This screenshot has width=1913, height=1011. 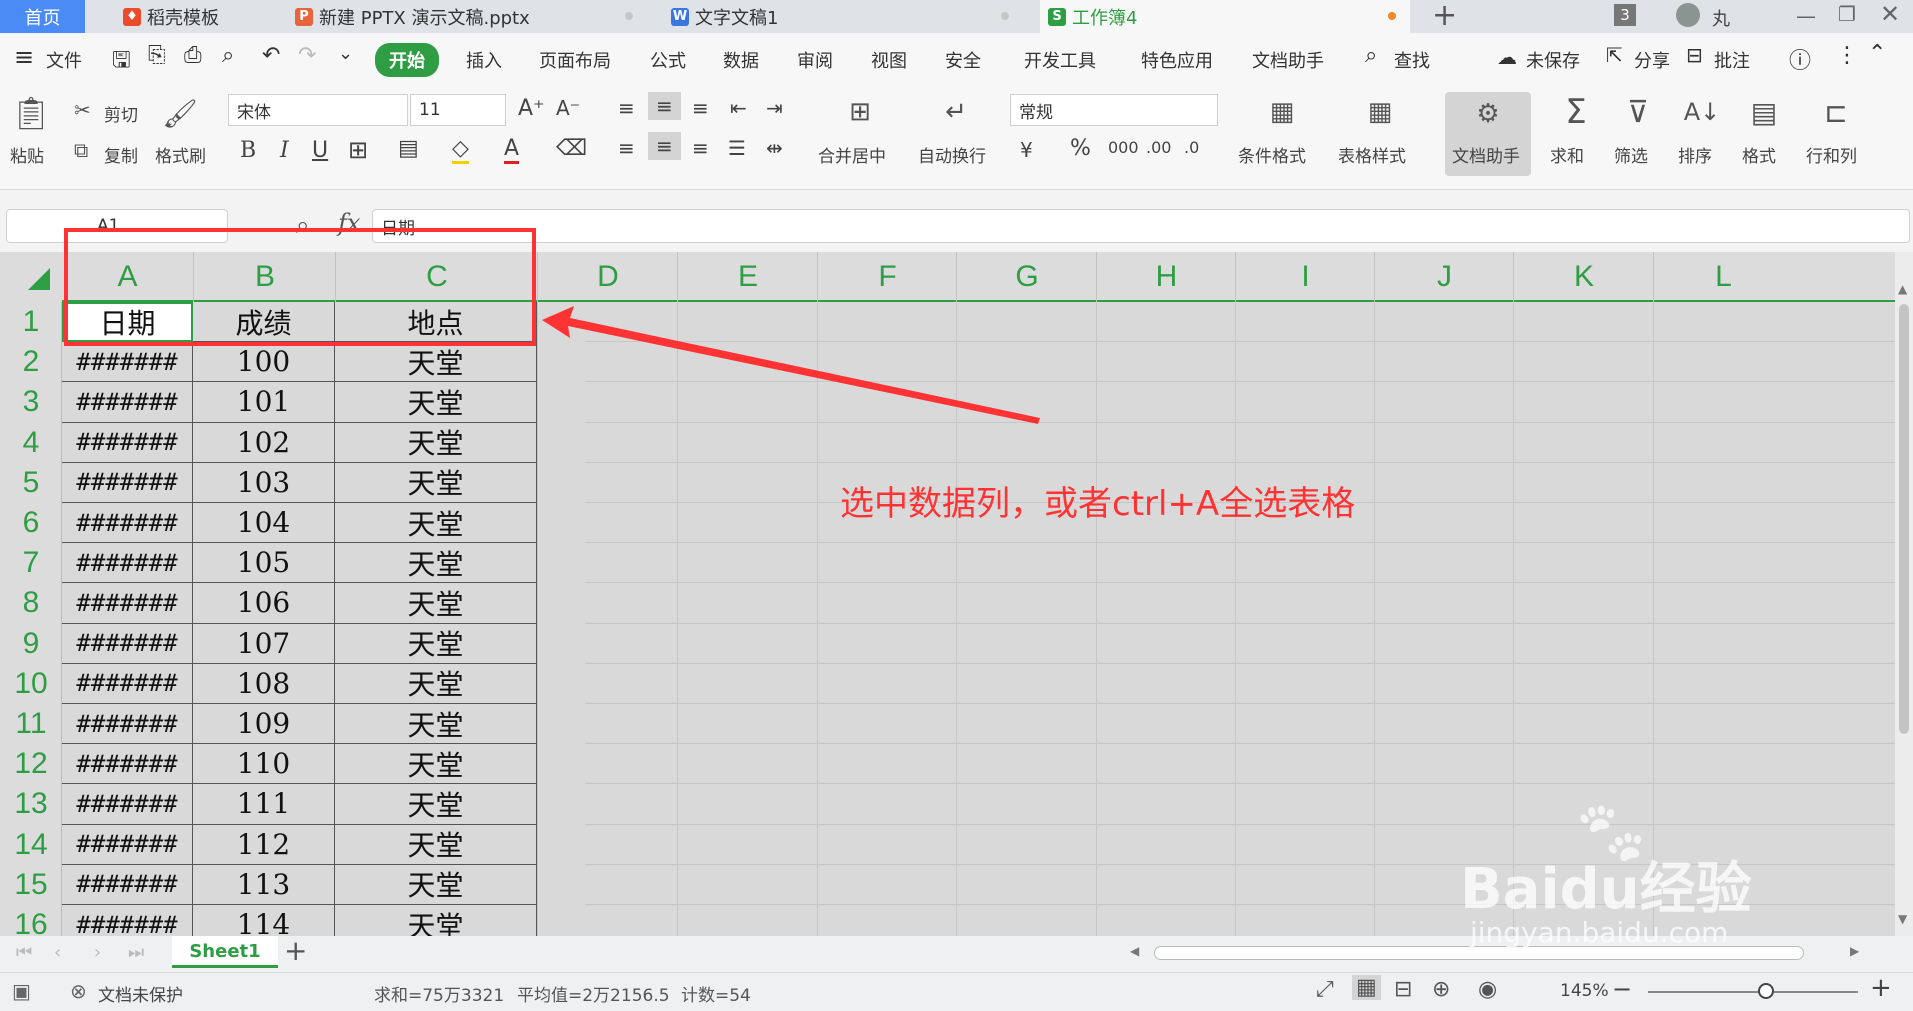 I want to click on data-cell-b: 102, so click(x=264, y=442).